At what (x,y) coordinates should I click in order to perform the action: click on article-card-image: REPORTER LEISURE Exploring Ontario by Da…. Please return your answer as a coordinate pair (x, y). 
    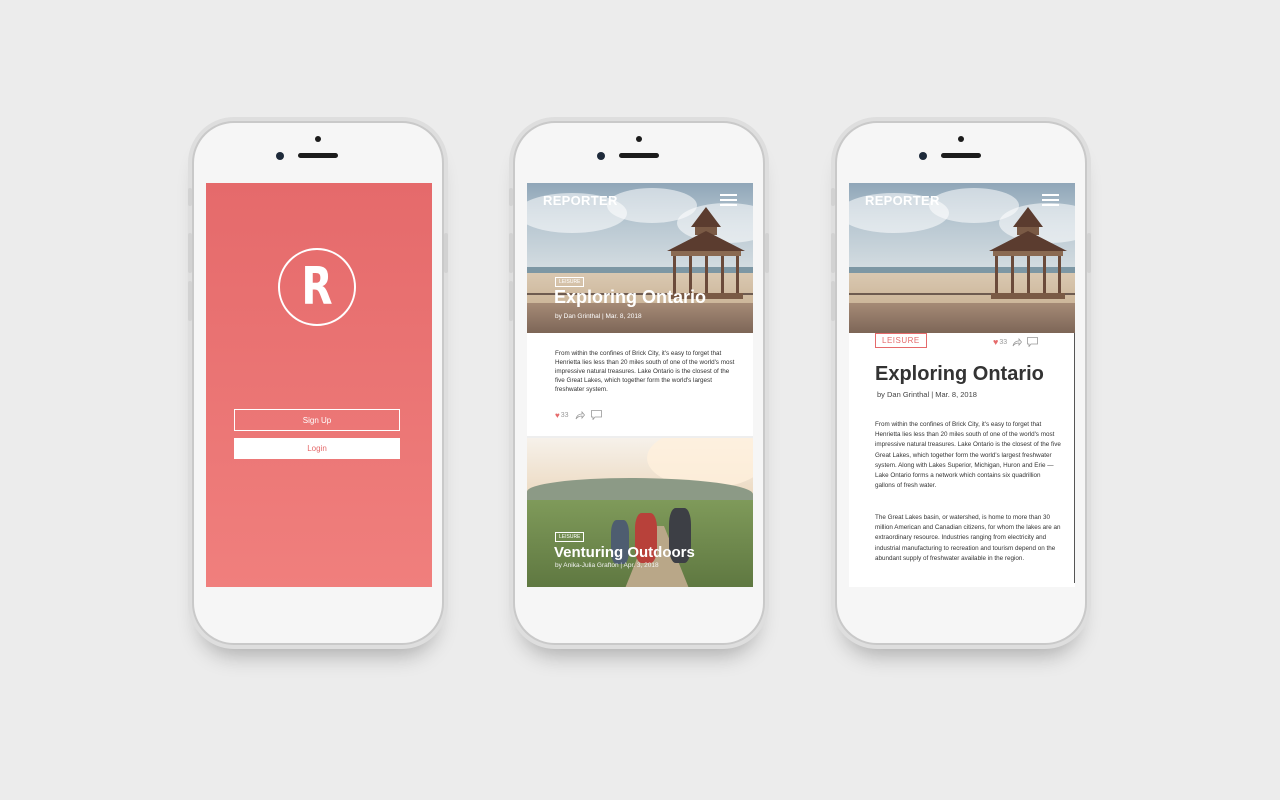
    Looking at the image, I should click on (640, 258).